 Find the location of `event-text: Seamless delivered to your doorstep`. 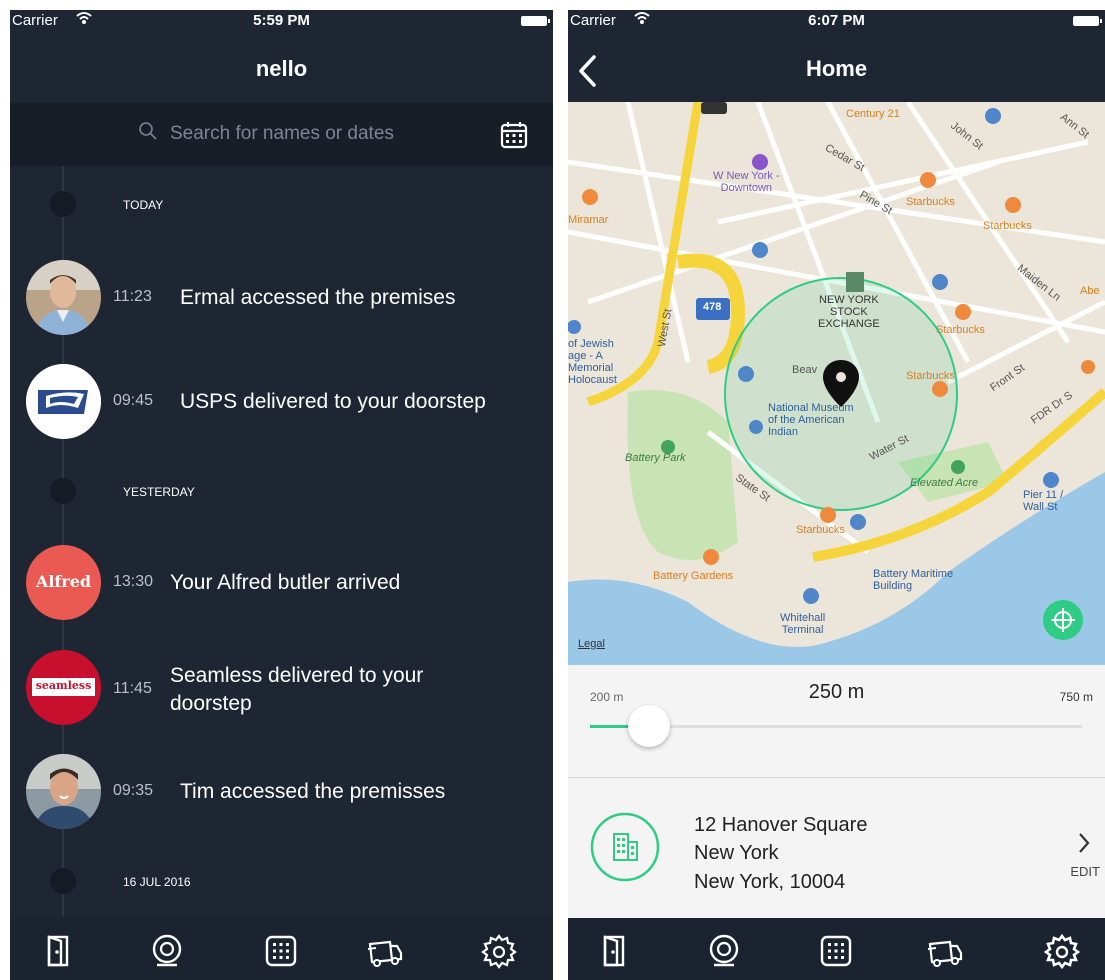

event-text: Seamless delivered to your doorstep is located at coordinates (297, 689).